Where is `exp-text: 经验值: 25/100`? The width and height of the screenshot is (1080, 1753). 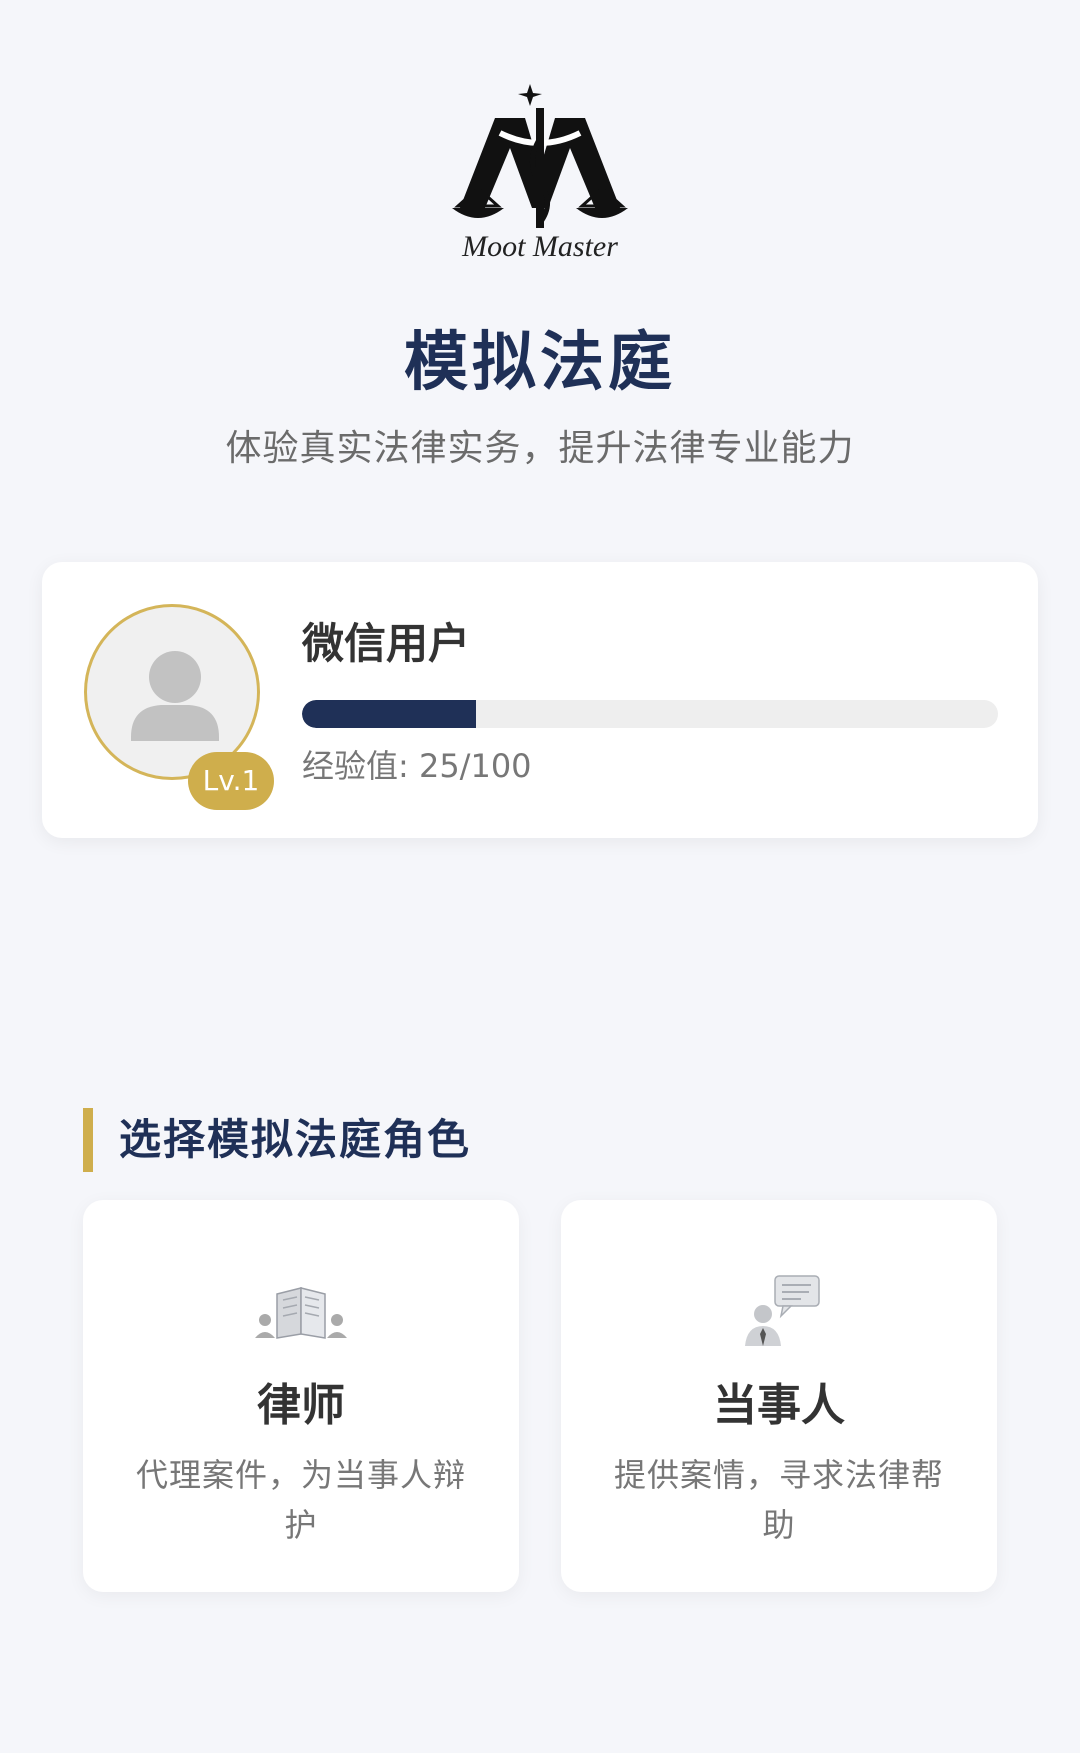 exp-text: 经验值: 25/100 is located at coordinates (417, 766).